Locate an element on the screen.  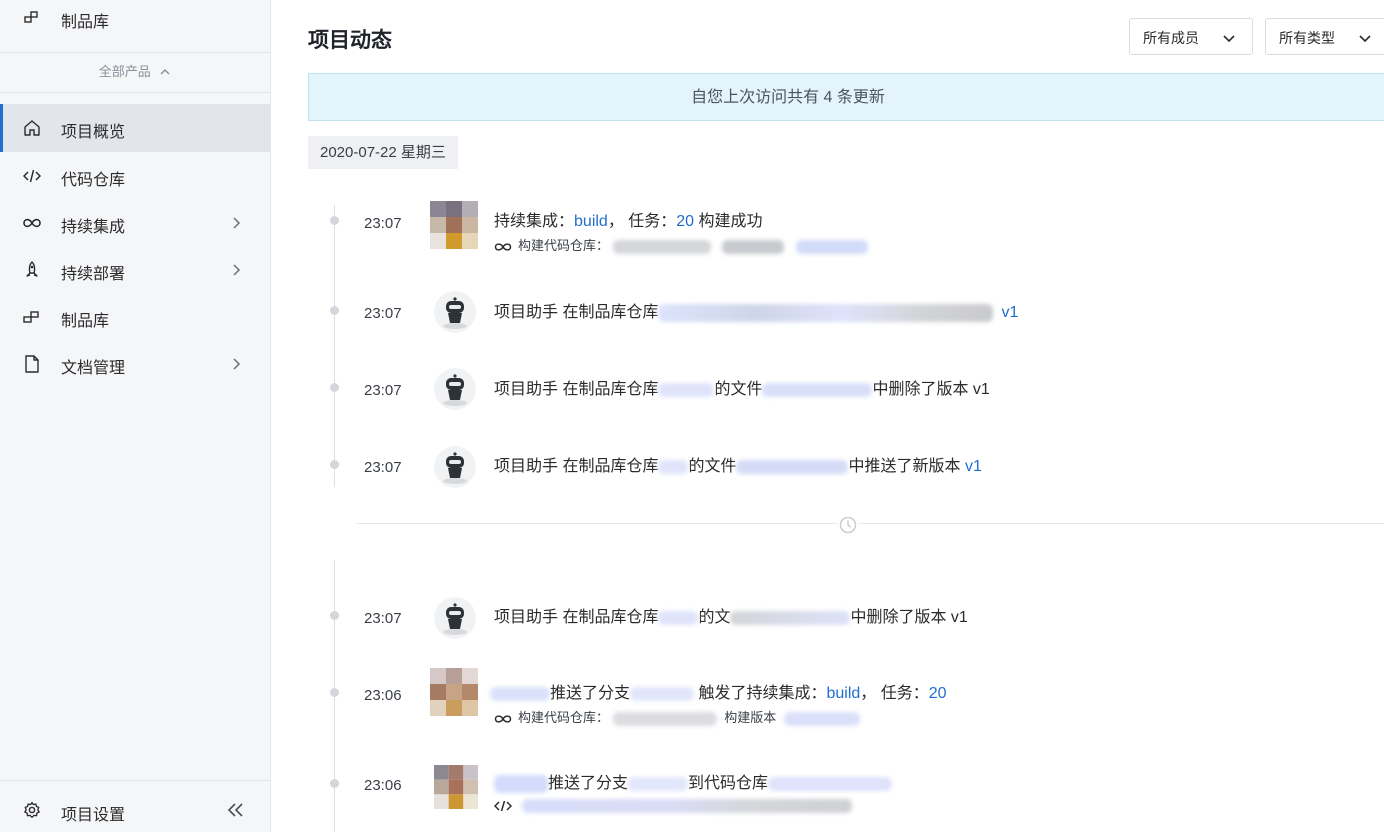
event-mid: ， 任务： is located at coordinates (642, 221).